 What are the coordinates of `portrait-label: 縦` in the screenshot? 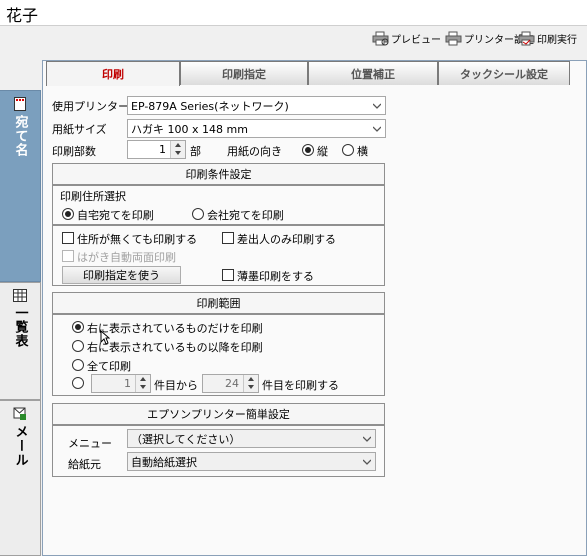 It's located at (322, 151).